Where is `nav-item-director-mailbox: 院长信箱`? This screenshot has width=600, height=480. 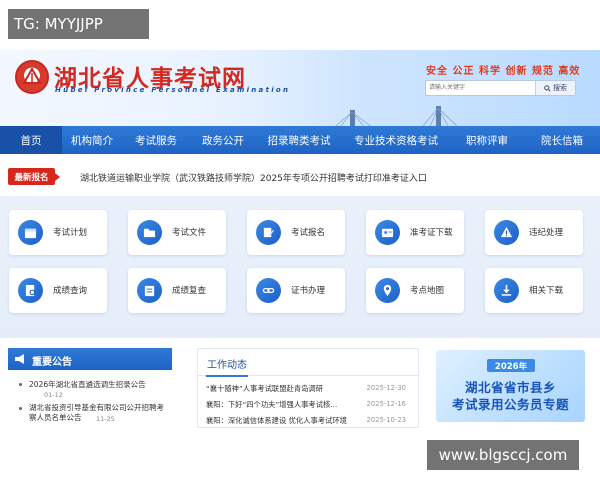
nav-item-director-mailbox: 院长信箱 is located at coordinates (562, 140).